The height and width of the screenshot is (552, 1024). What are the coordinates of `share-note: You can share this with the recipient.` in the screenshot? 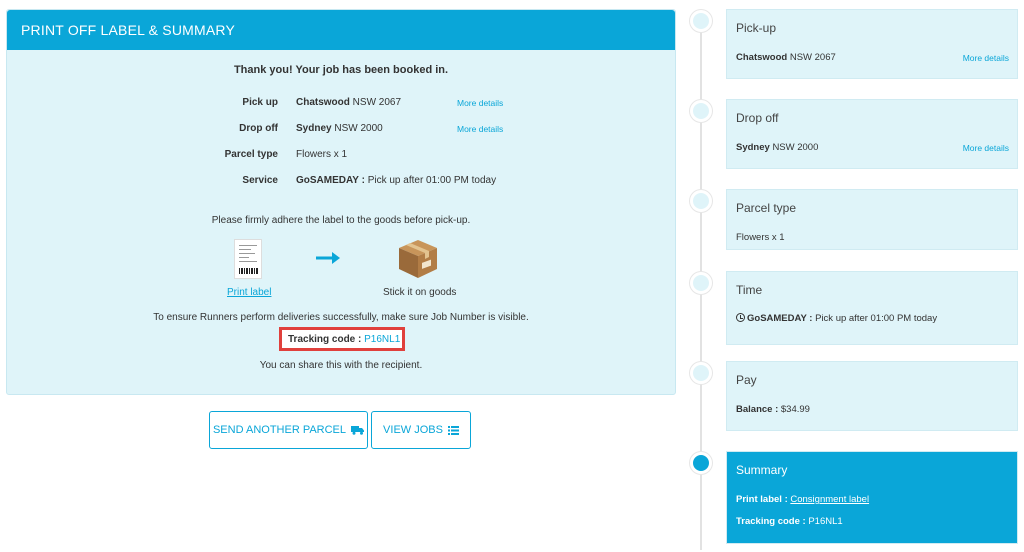 It's located at (341, 365).